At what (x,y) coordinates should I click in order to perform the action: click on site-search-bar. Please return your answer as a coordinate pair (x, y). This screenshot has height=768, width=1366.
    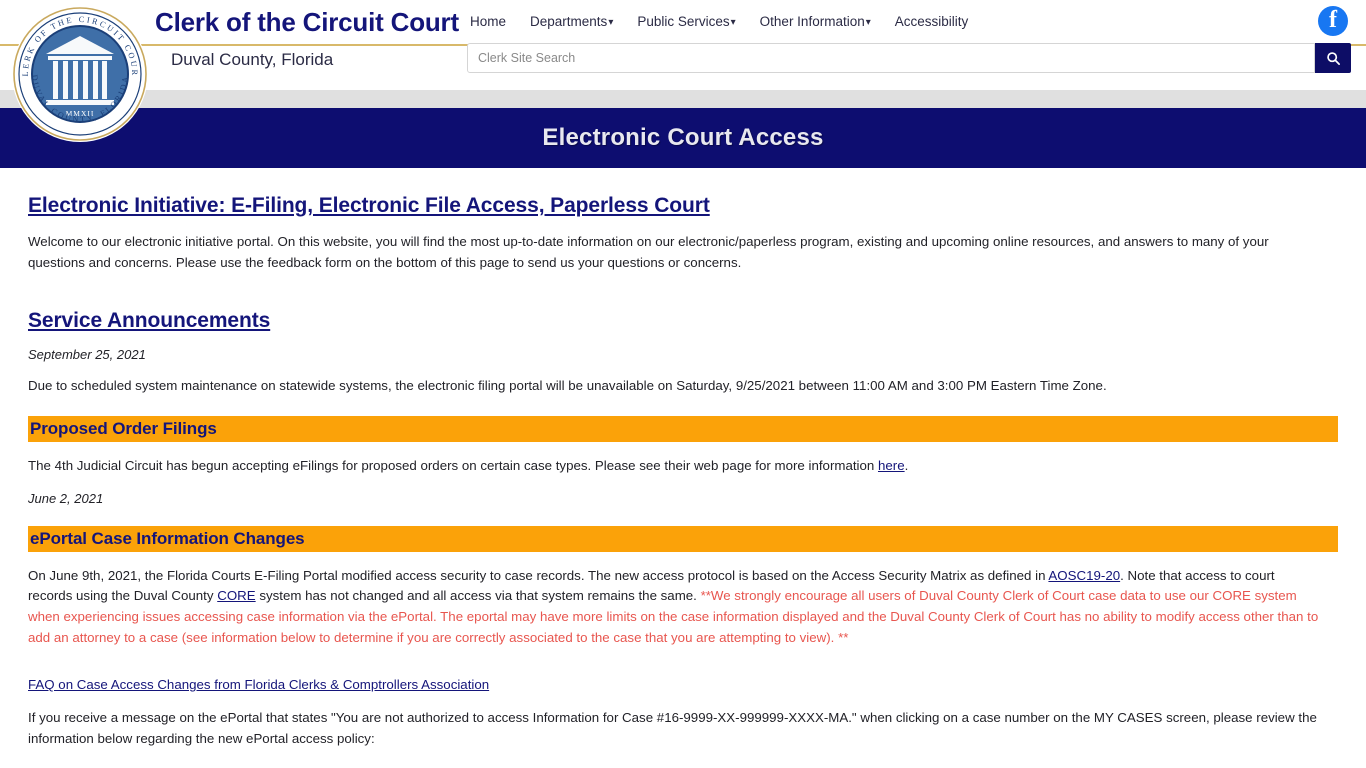
    Looking at the image, I should click on (909, 58).